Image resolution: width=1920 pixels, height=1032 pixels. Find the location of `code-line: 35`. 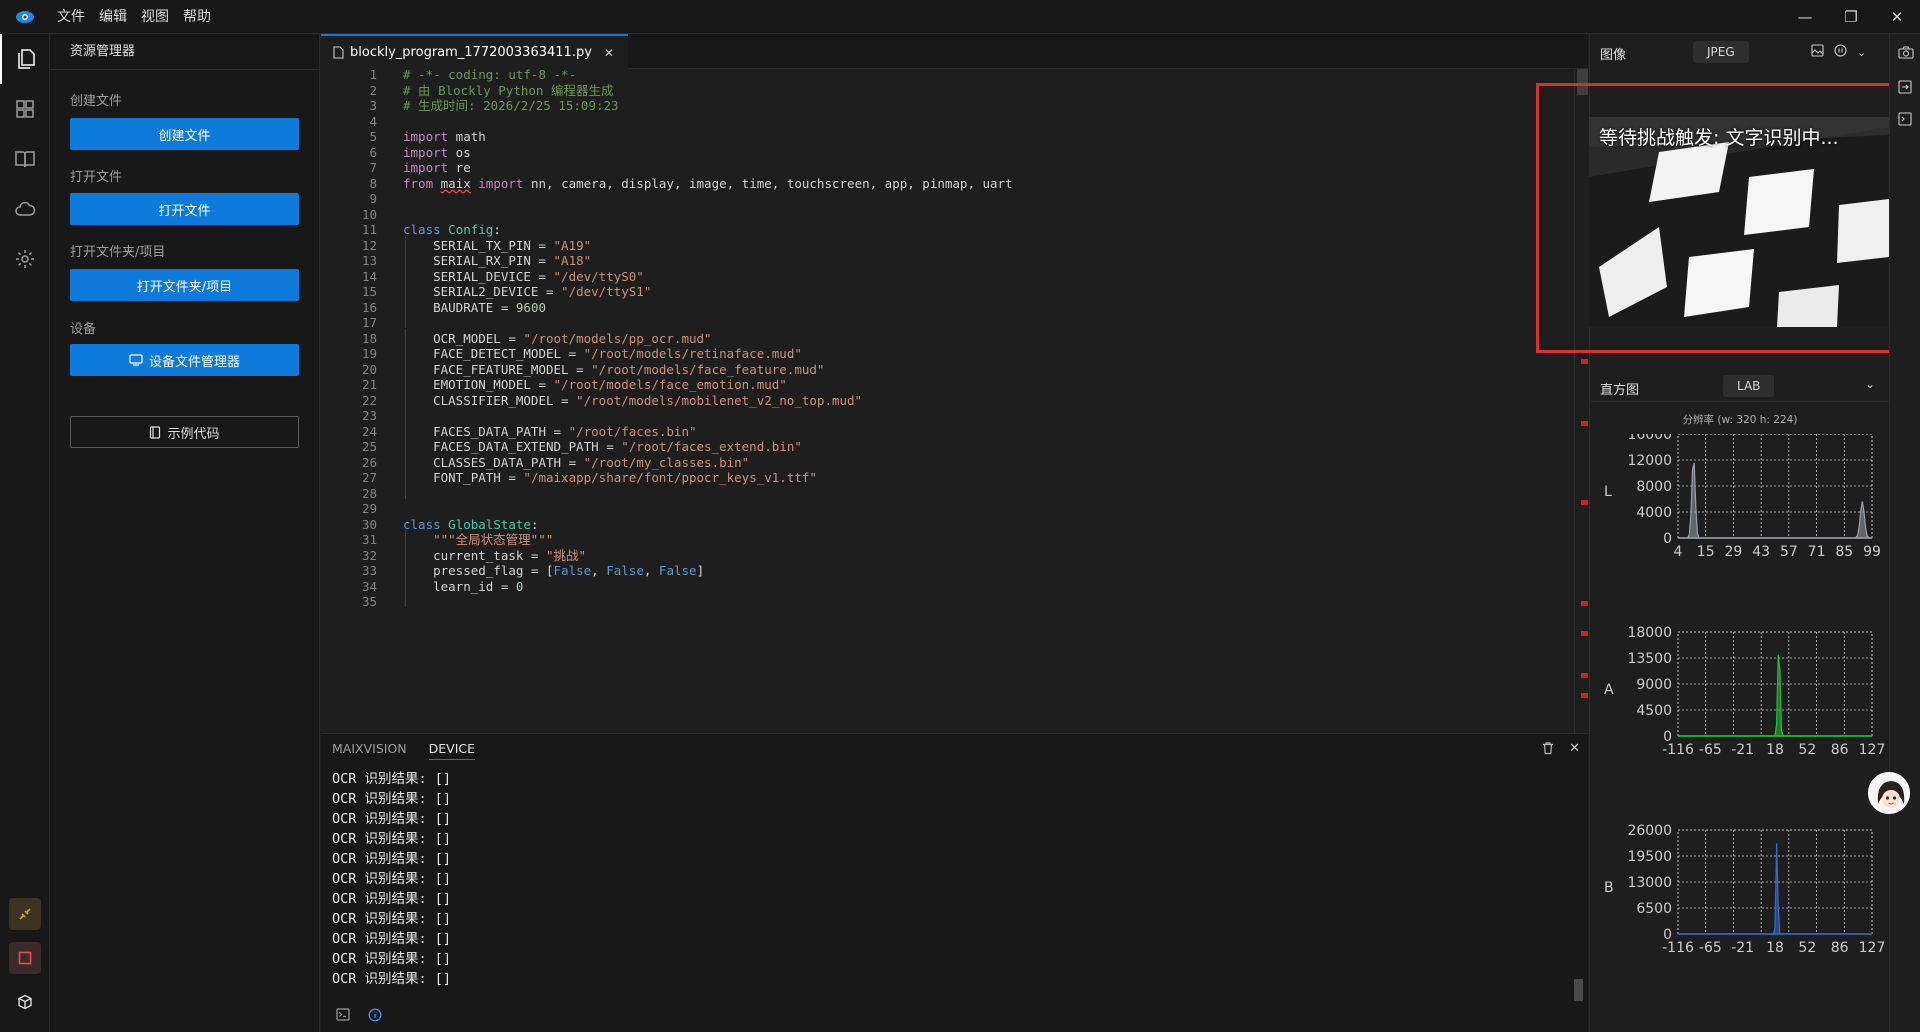

code-line: 35 is located at coordinates (946, 601).